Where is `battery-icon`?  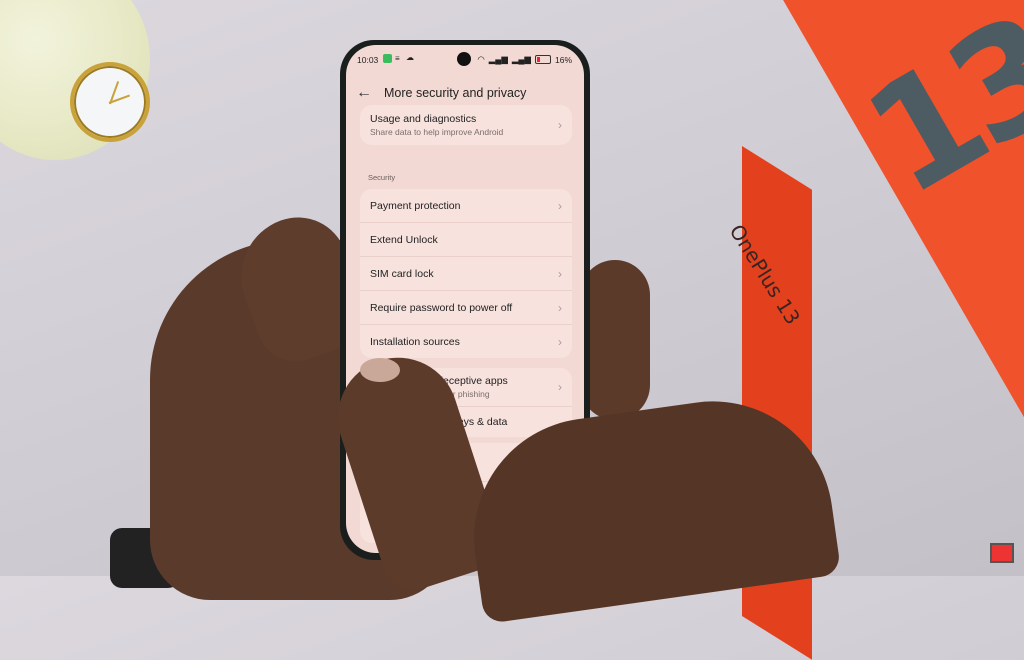
battery-icon is located at coordinates (542, 59).